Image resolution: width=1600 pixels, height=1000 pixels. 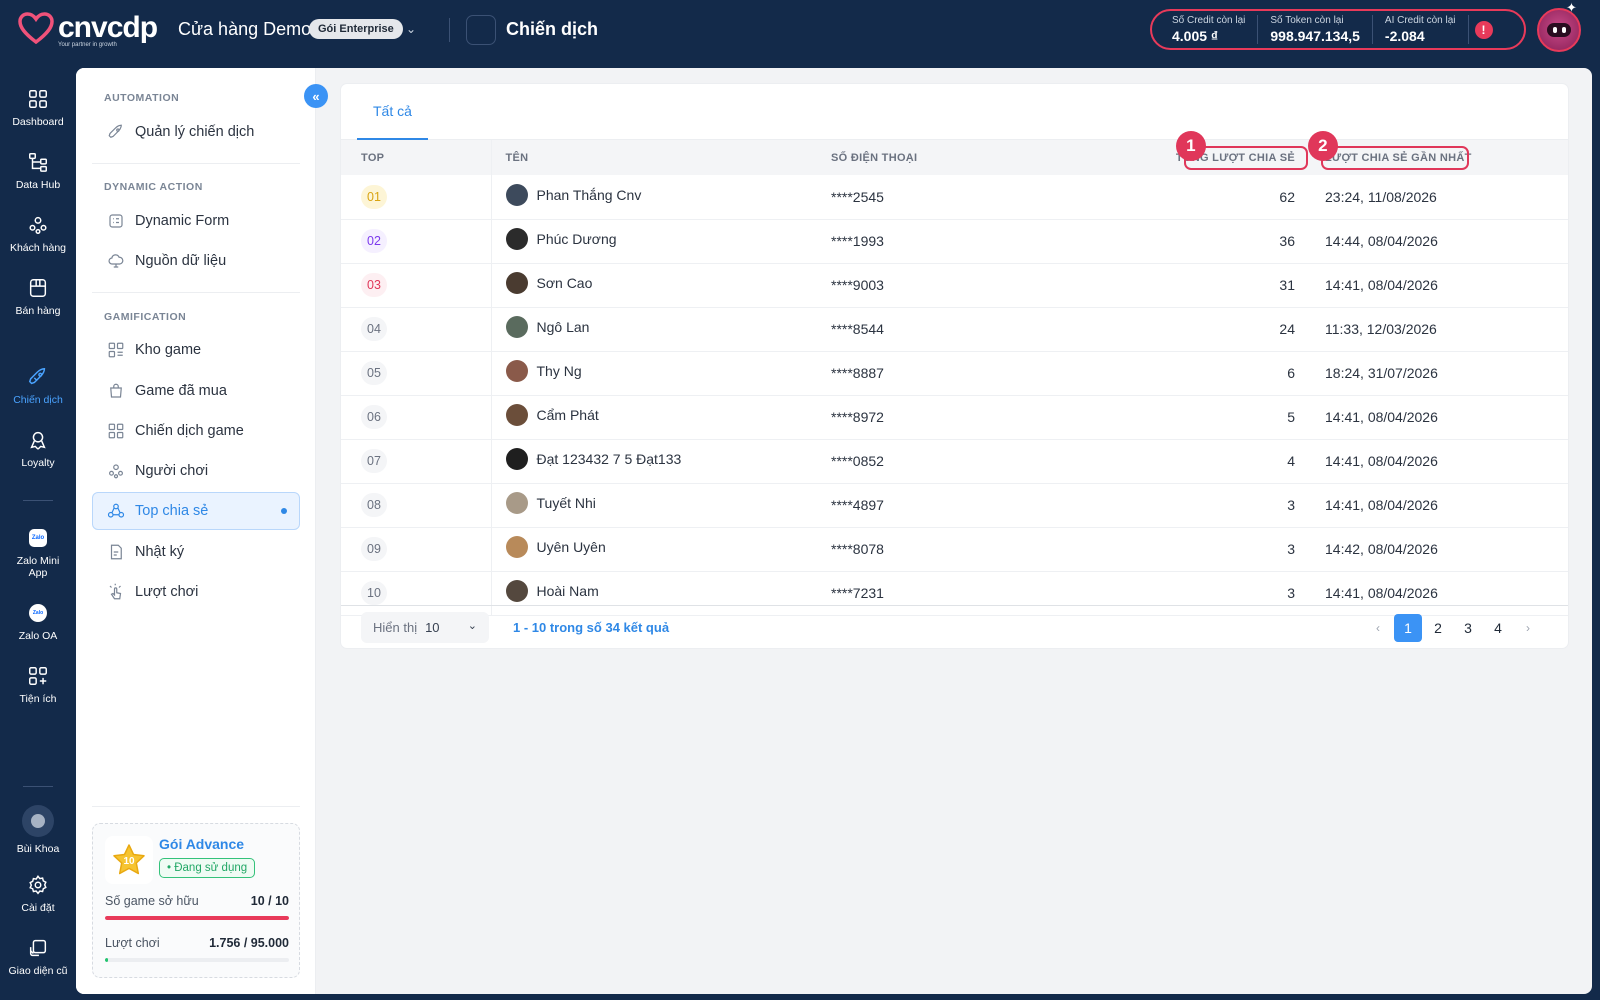 I want to click on sidebar-item-plays: Lượt chơi, so click(x=196, y=592).